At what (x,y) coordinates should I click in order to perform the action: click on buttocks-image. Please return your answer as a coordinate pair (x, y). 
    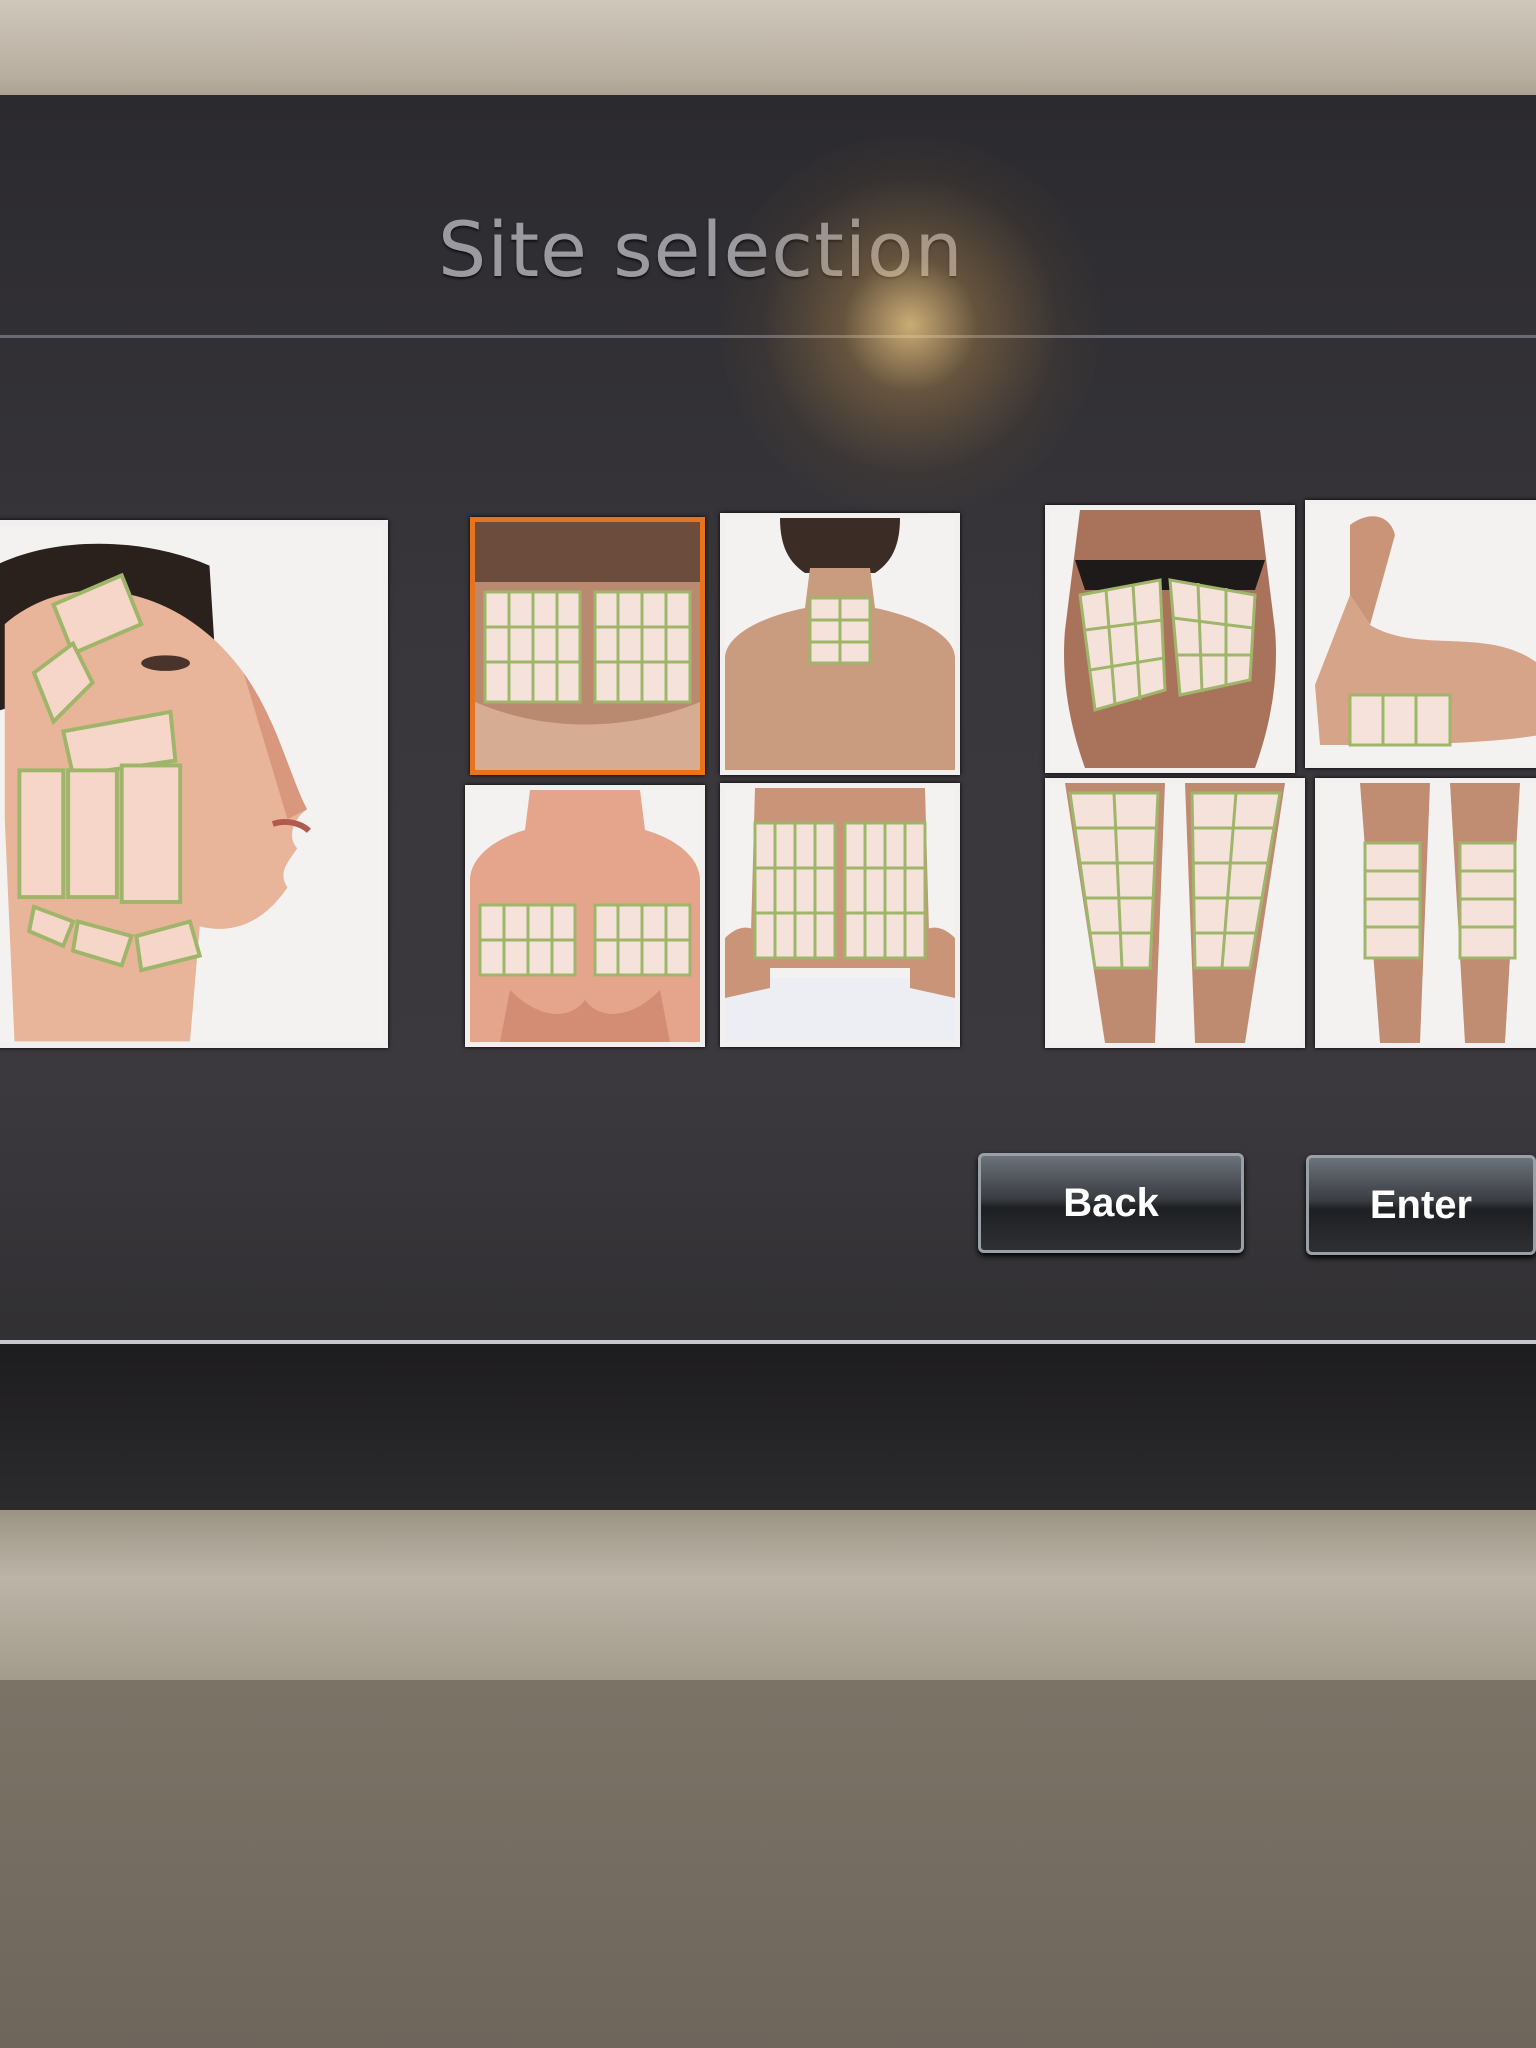
    Looking at the image, I should click on (1170, 639).